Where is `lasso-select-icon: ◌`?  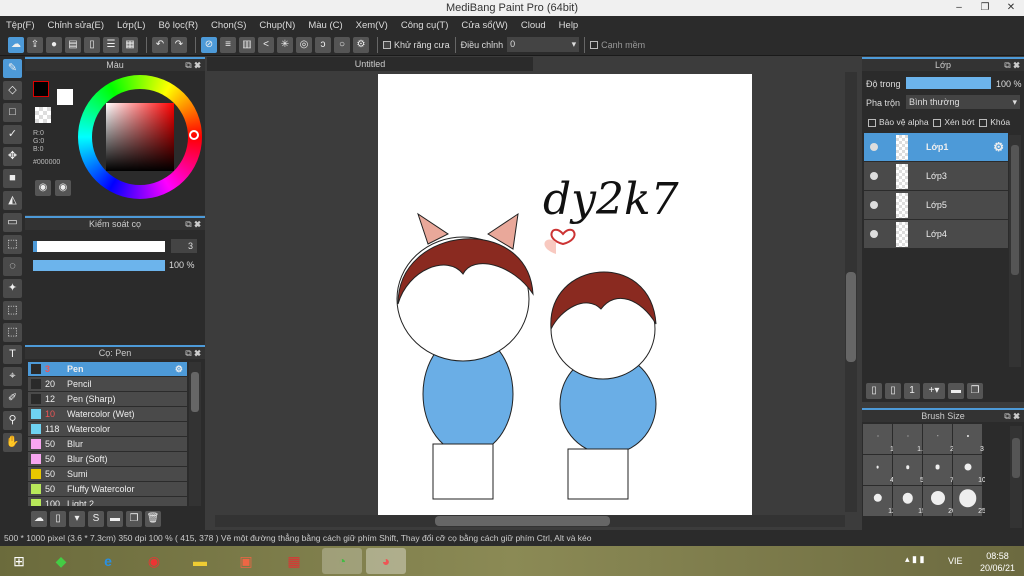
lasso-select-icon: ◌ is located at coordinates (12, 266).